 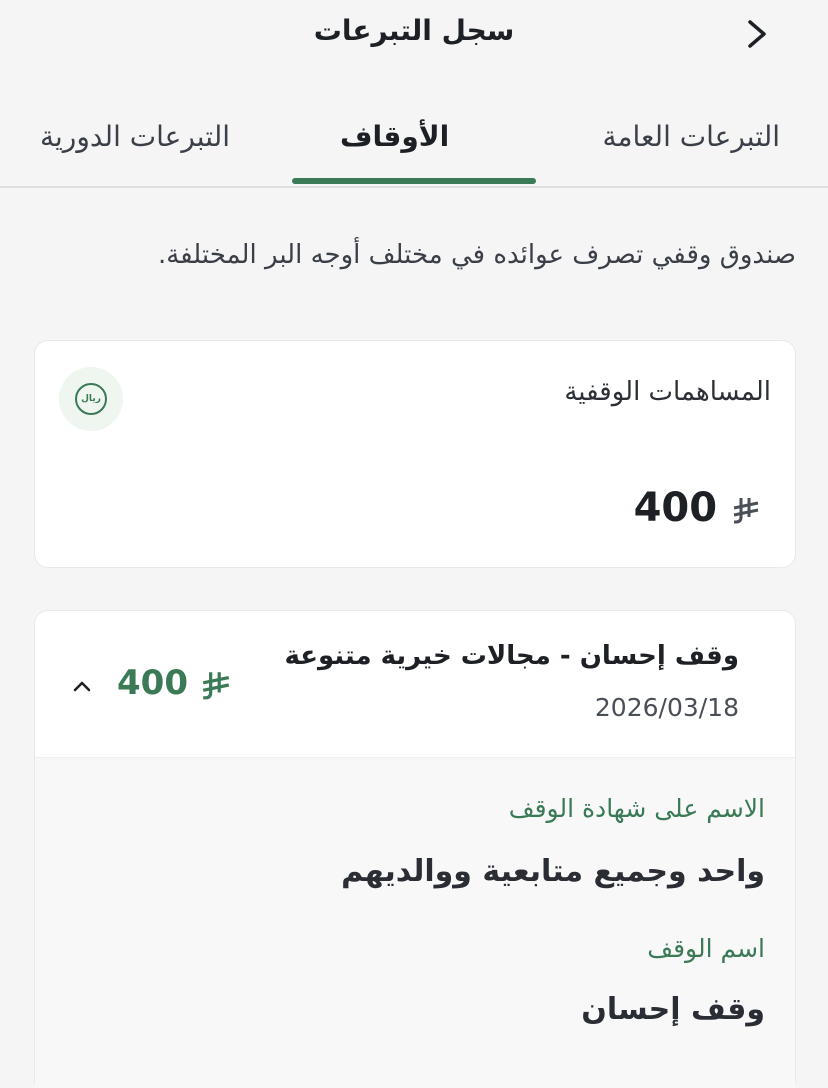 I want to click on riyal-badge-icon: ريال, so click(x=91, y=399).